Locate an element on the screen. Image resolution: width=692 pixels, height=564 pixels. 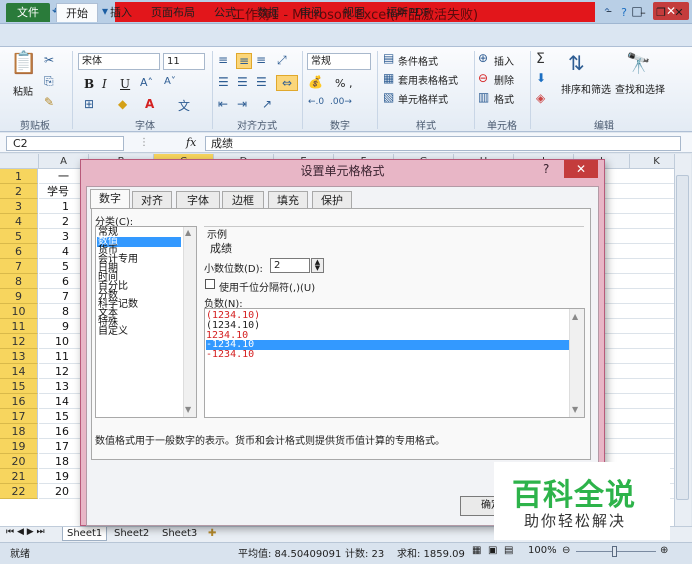
decrease-indent-icon: ⇤ is located at coordinates (223, 104).